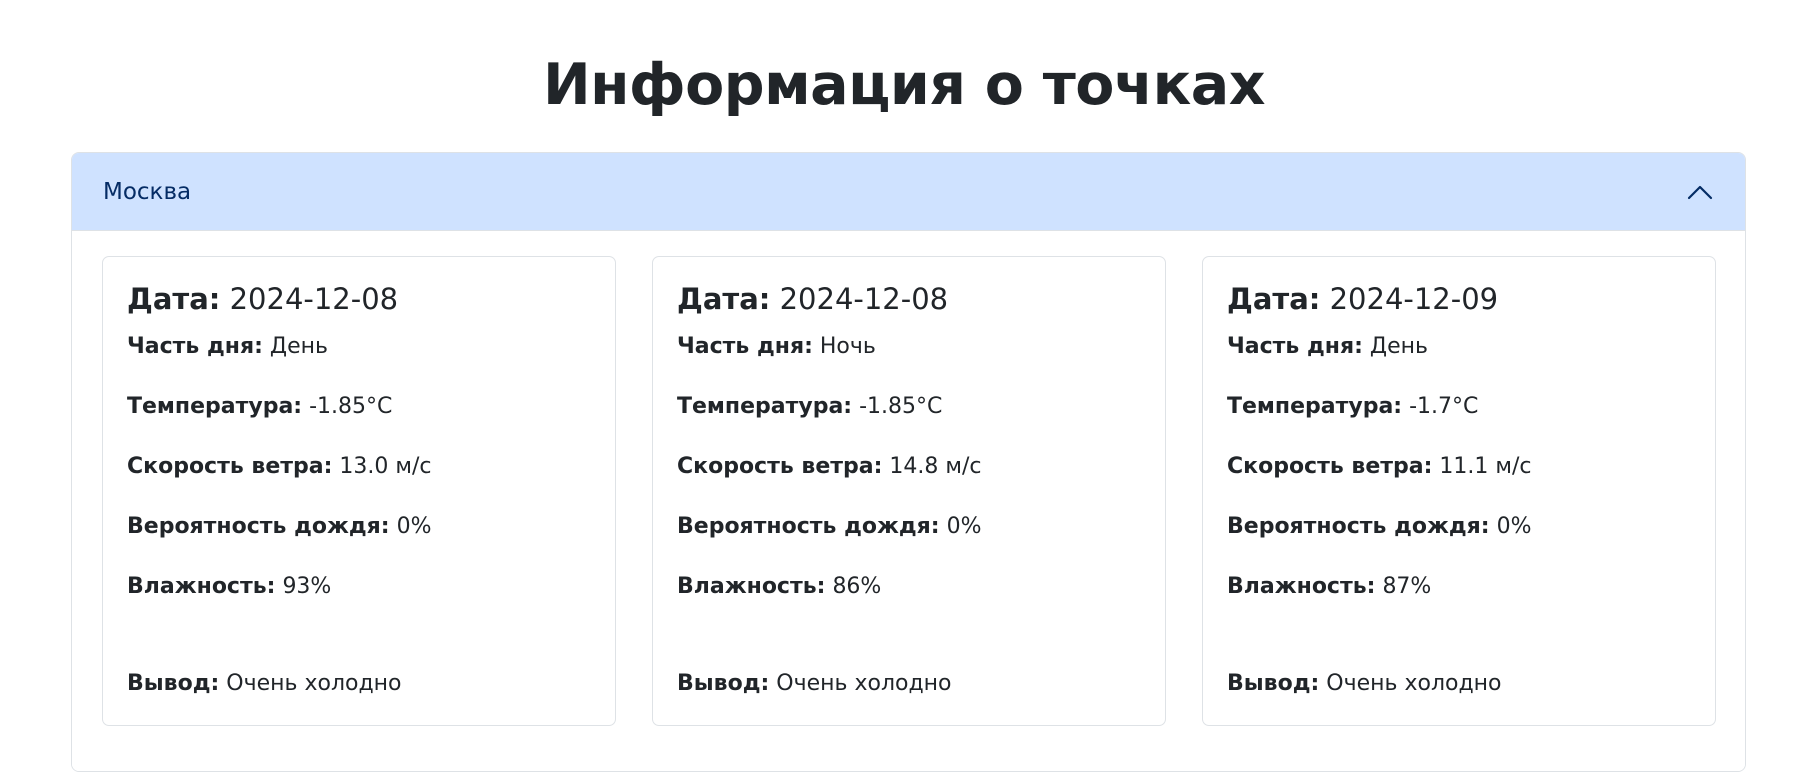 Image resolution: width=1808 pixels, height=772 pixels. What do you see at coordinates (1407, 586) in the screenshot?
I see `humidity-value: 87%` at bounding box center [1407, 586].